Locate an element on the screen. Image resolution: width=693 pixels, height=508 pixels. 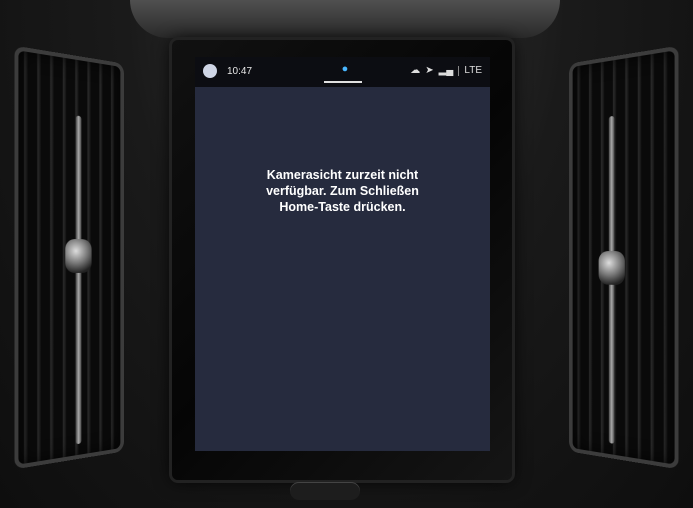
message-line-3: Home-Taste drücken. is located at coordinates (342, 207).